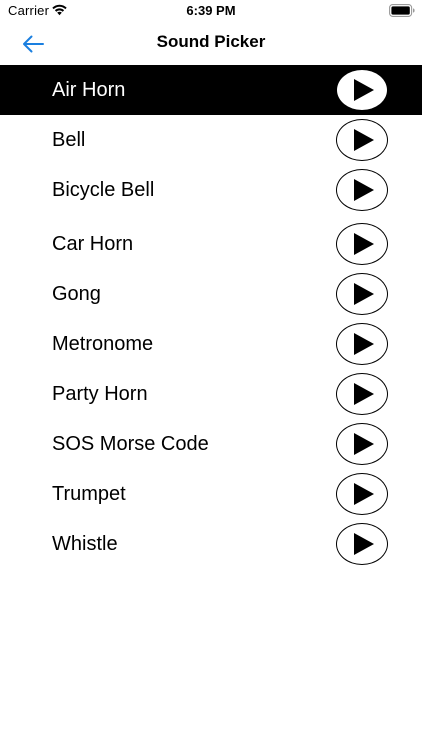 The height and width of the screenshot is (750, 422). What do you see at coordinates (211, 394) in the screenshot?
I see `sound-row: Party Horn` at bounding box center [211, 394].